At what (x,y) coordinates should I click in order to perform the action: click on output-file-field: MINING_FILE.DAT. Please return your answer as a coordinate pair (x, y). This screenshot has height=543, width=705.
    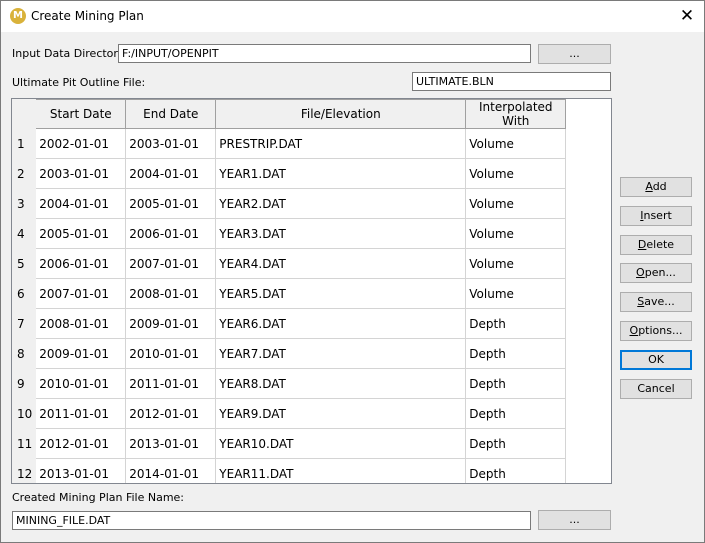
    Looking at the image, I should click on (271, 520).